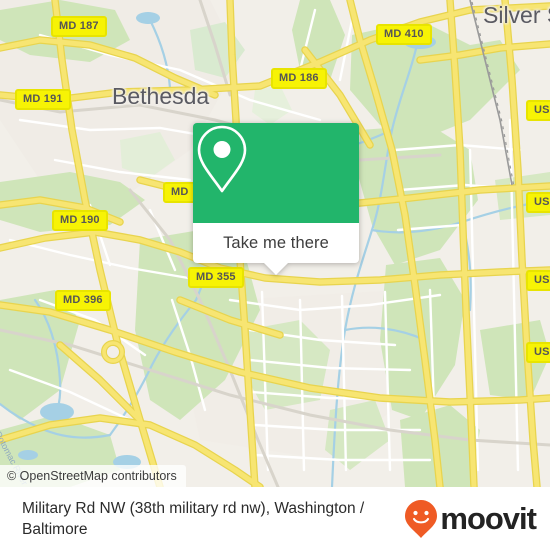 Image resolution: width=550 pixels, height=550 pixels. What do you see at coordinates (538, 352) in the screenshot?
I see `road-shield-us-4: US` at bounding box center [538, 352].